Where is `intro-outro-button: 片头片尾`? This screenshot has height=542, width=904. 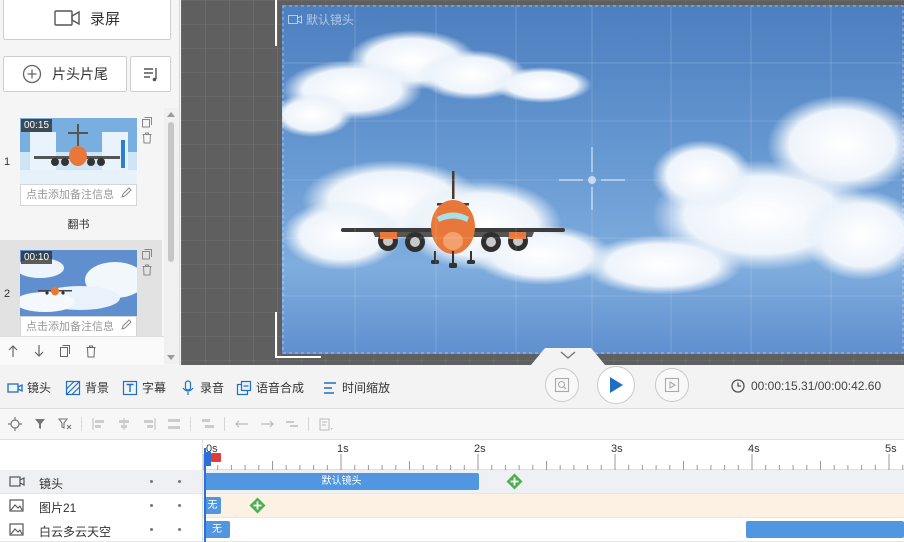
intro-outro-button: 片头片尾 is located at coordinates (65, 74).